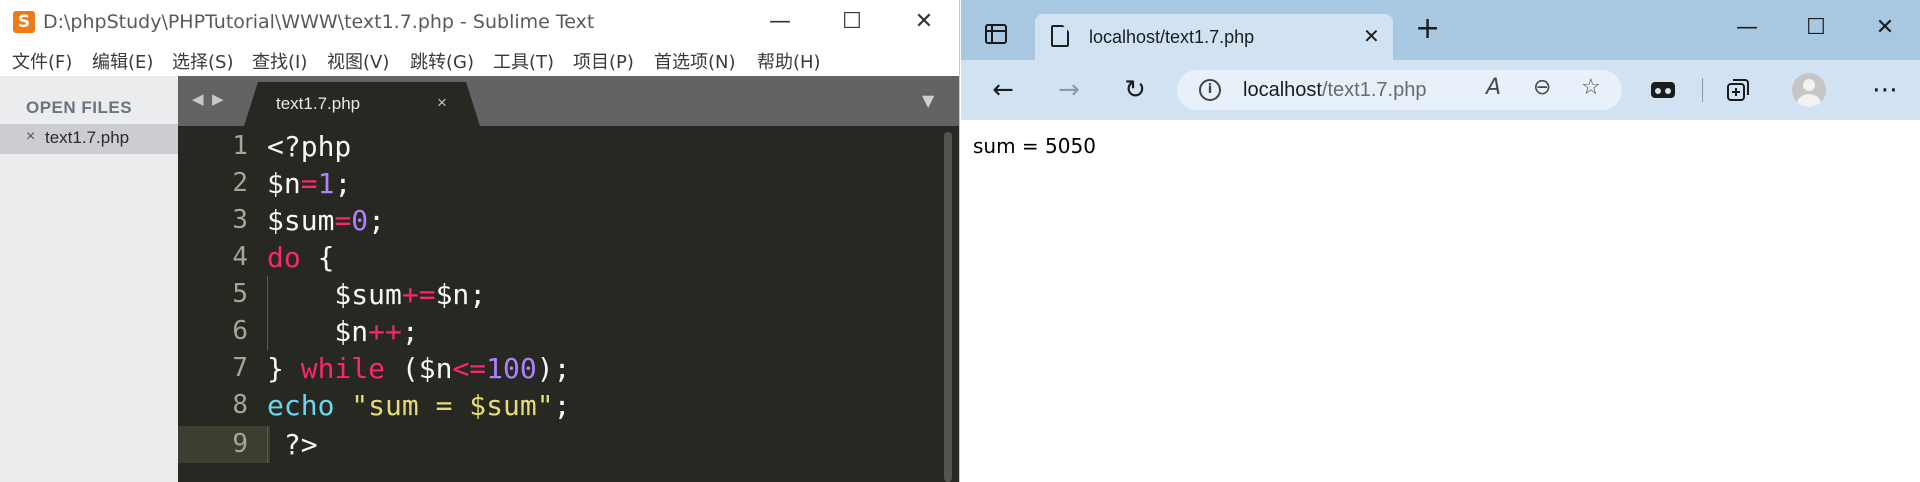  I want to click on read-aloud-icon: A, so click(1493, 87).